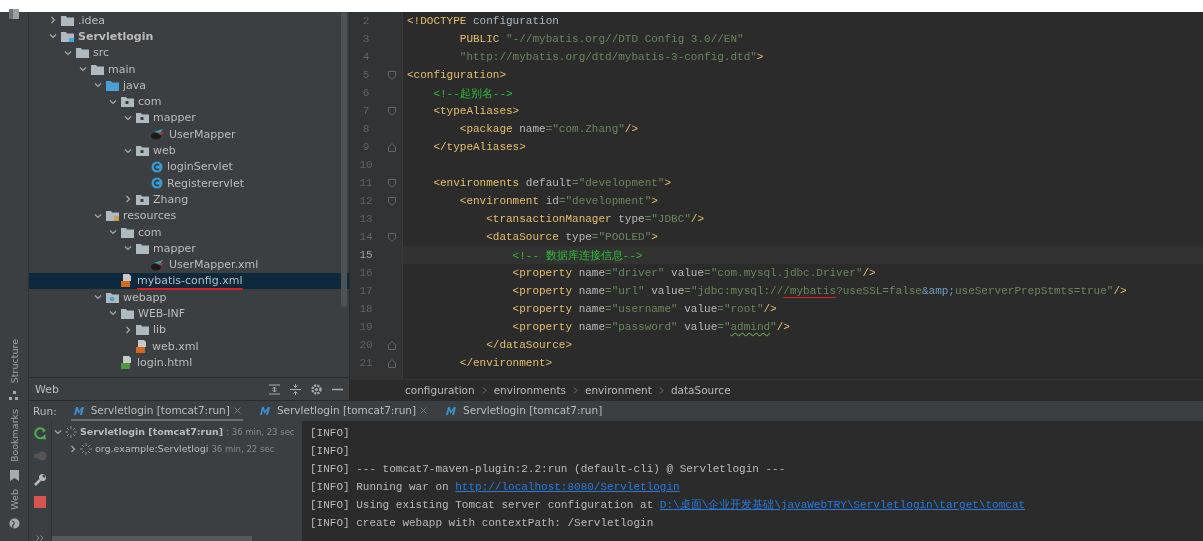 The width and height of the screenshot is (1203, 541). What do you see at coordinates (127, 362) in the screenshot?
I see `html-file-icon` at bounding box center [127, 362].